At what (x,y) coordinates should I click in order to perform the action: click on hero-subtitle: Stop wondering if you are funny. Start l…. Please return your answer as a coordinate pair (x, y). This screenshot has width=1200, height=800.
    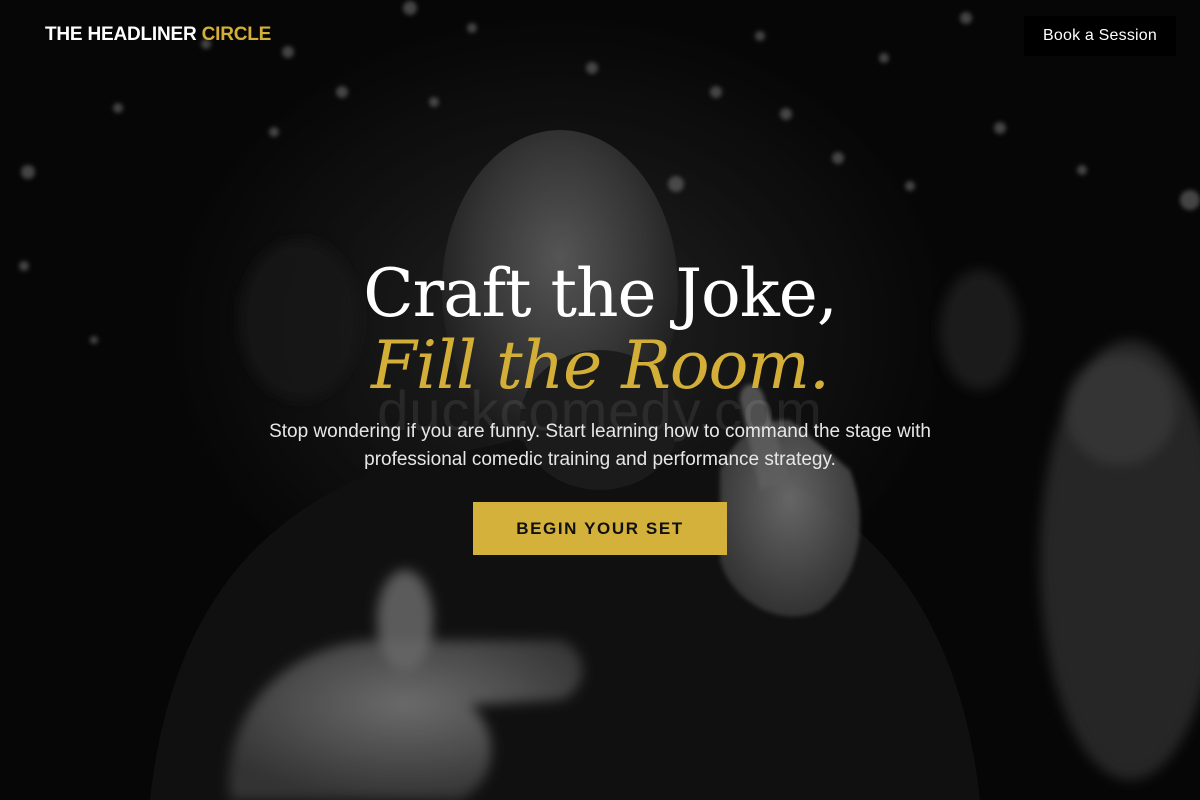
    Looking at the image, I should click on (600, 445).